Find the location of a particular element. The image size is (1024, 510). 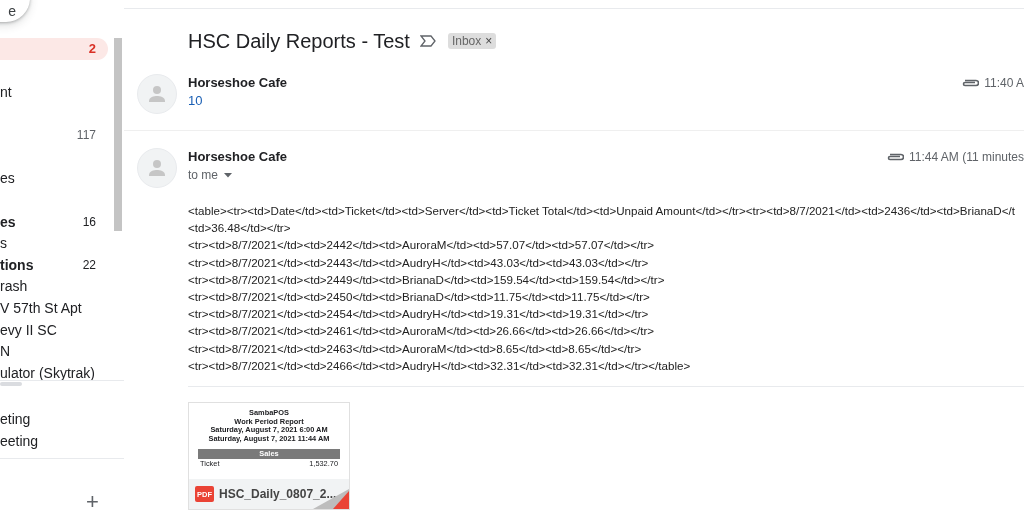

meet-item: eting is located at coordinates (19, 420).